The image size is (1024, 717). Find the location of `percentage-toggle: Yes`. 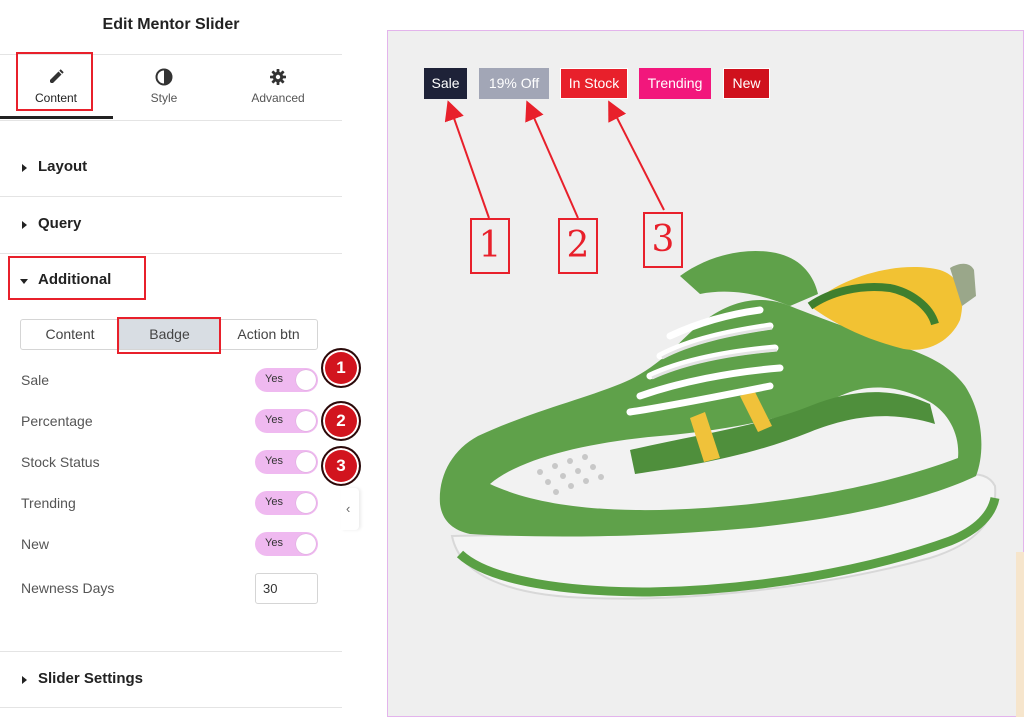

percentage-toggle: Yes is located at coordinates (286, 421).